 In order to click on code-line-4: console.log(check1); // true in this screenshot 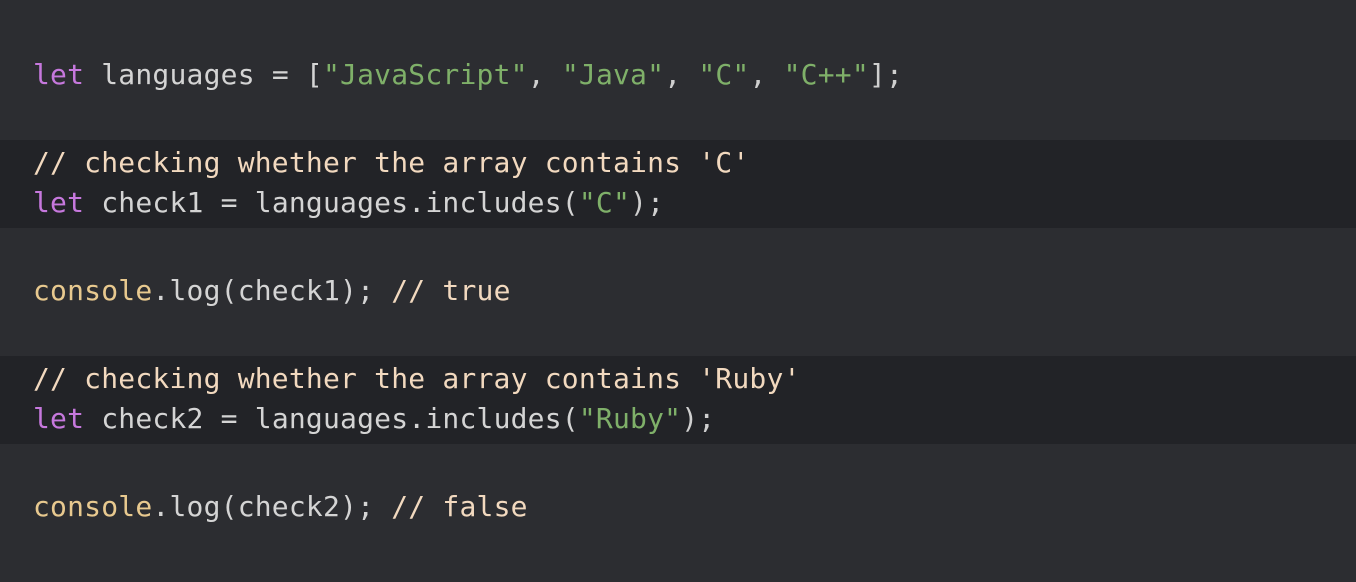, I will do `click(272, 291)`.